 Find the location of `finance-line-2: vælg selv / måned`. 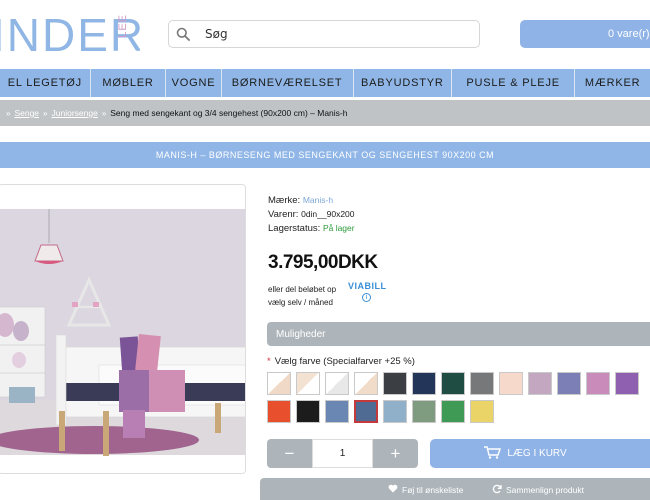

finance-line-2: vælg selv / måned is located at coordinates (300, 302).